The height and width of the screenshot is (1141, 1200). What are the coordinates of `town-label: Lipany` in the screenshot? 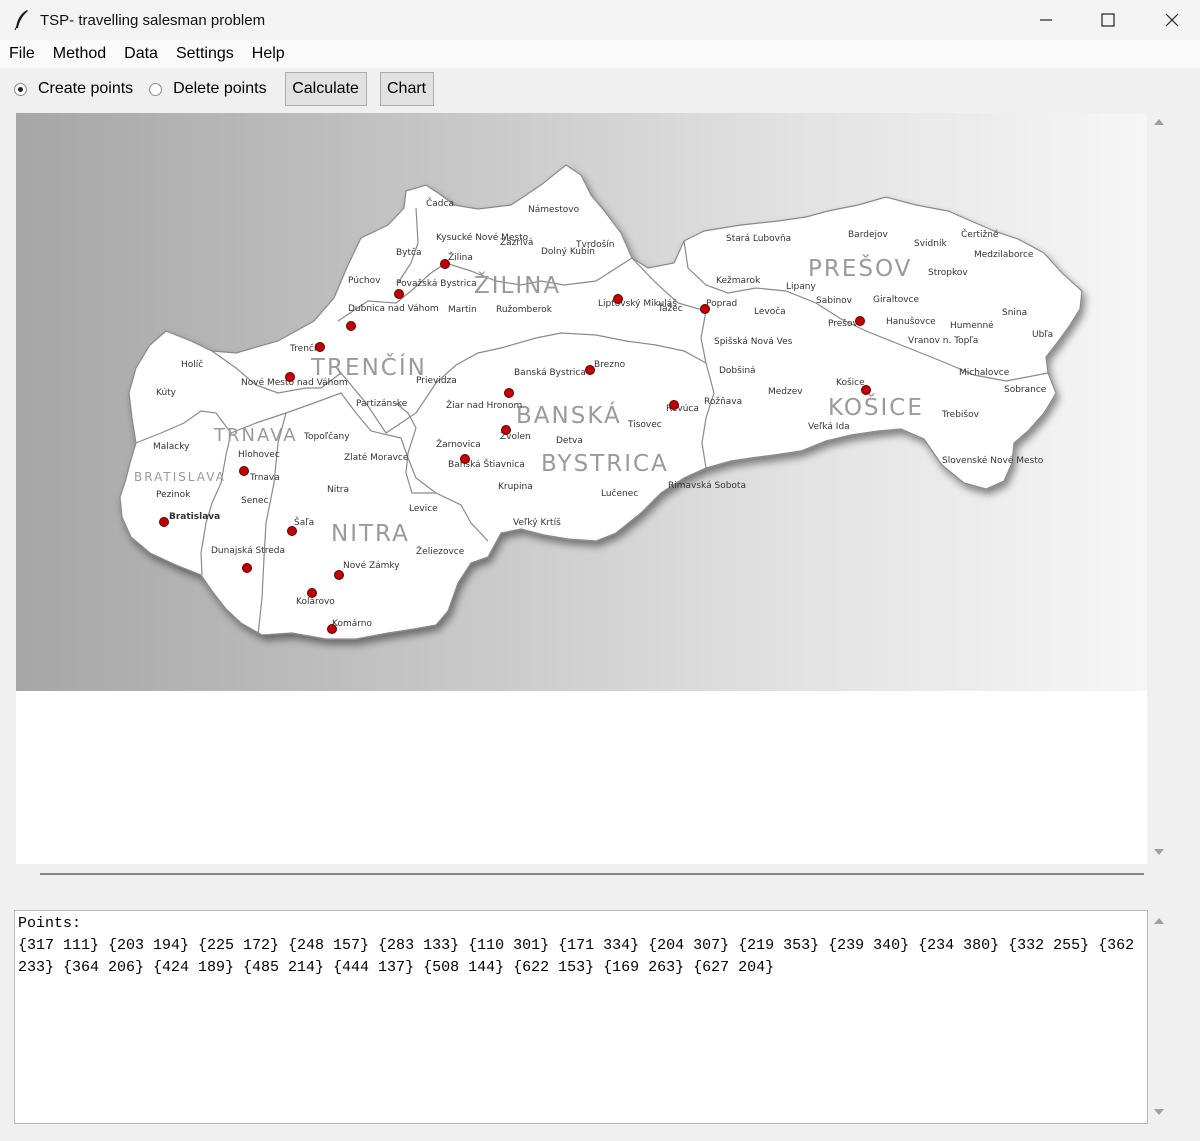 It's located at (801, 287).